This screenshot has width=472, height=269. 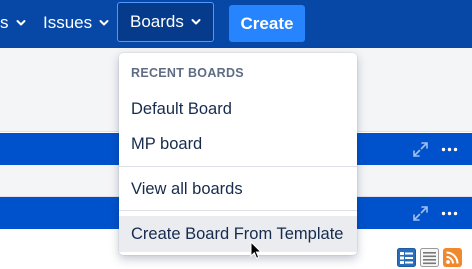 I want to click on nav-item-boards-label: Boards, so click(x=157, y=21).